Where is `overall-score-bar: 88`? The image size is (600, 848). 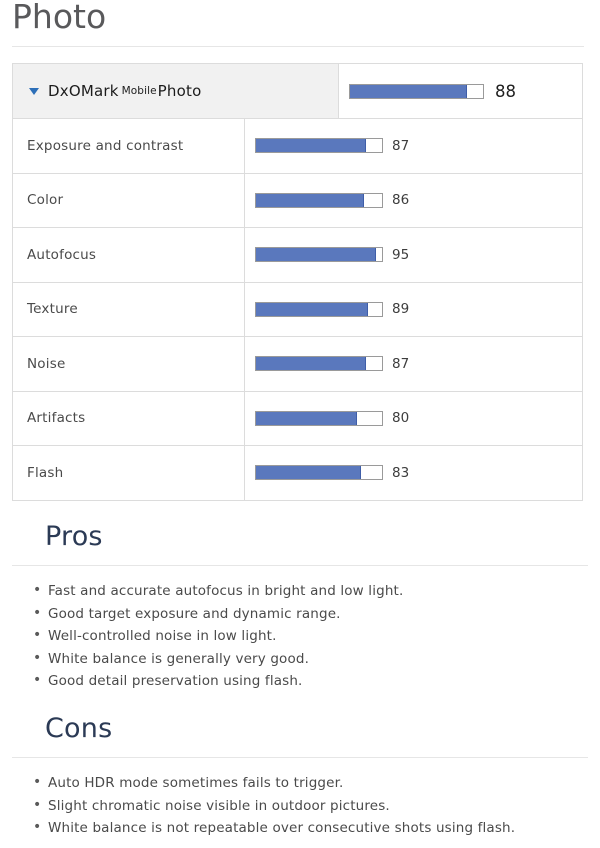
overall-score-bar: 88 is located at coordinates (432, 91).